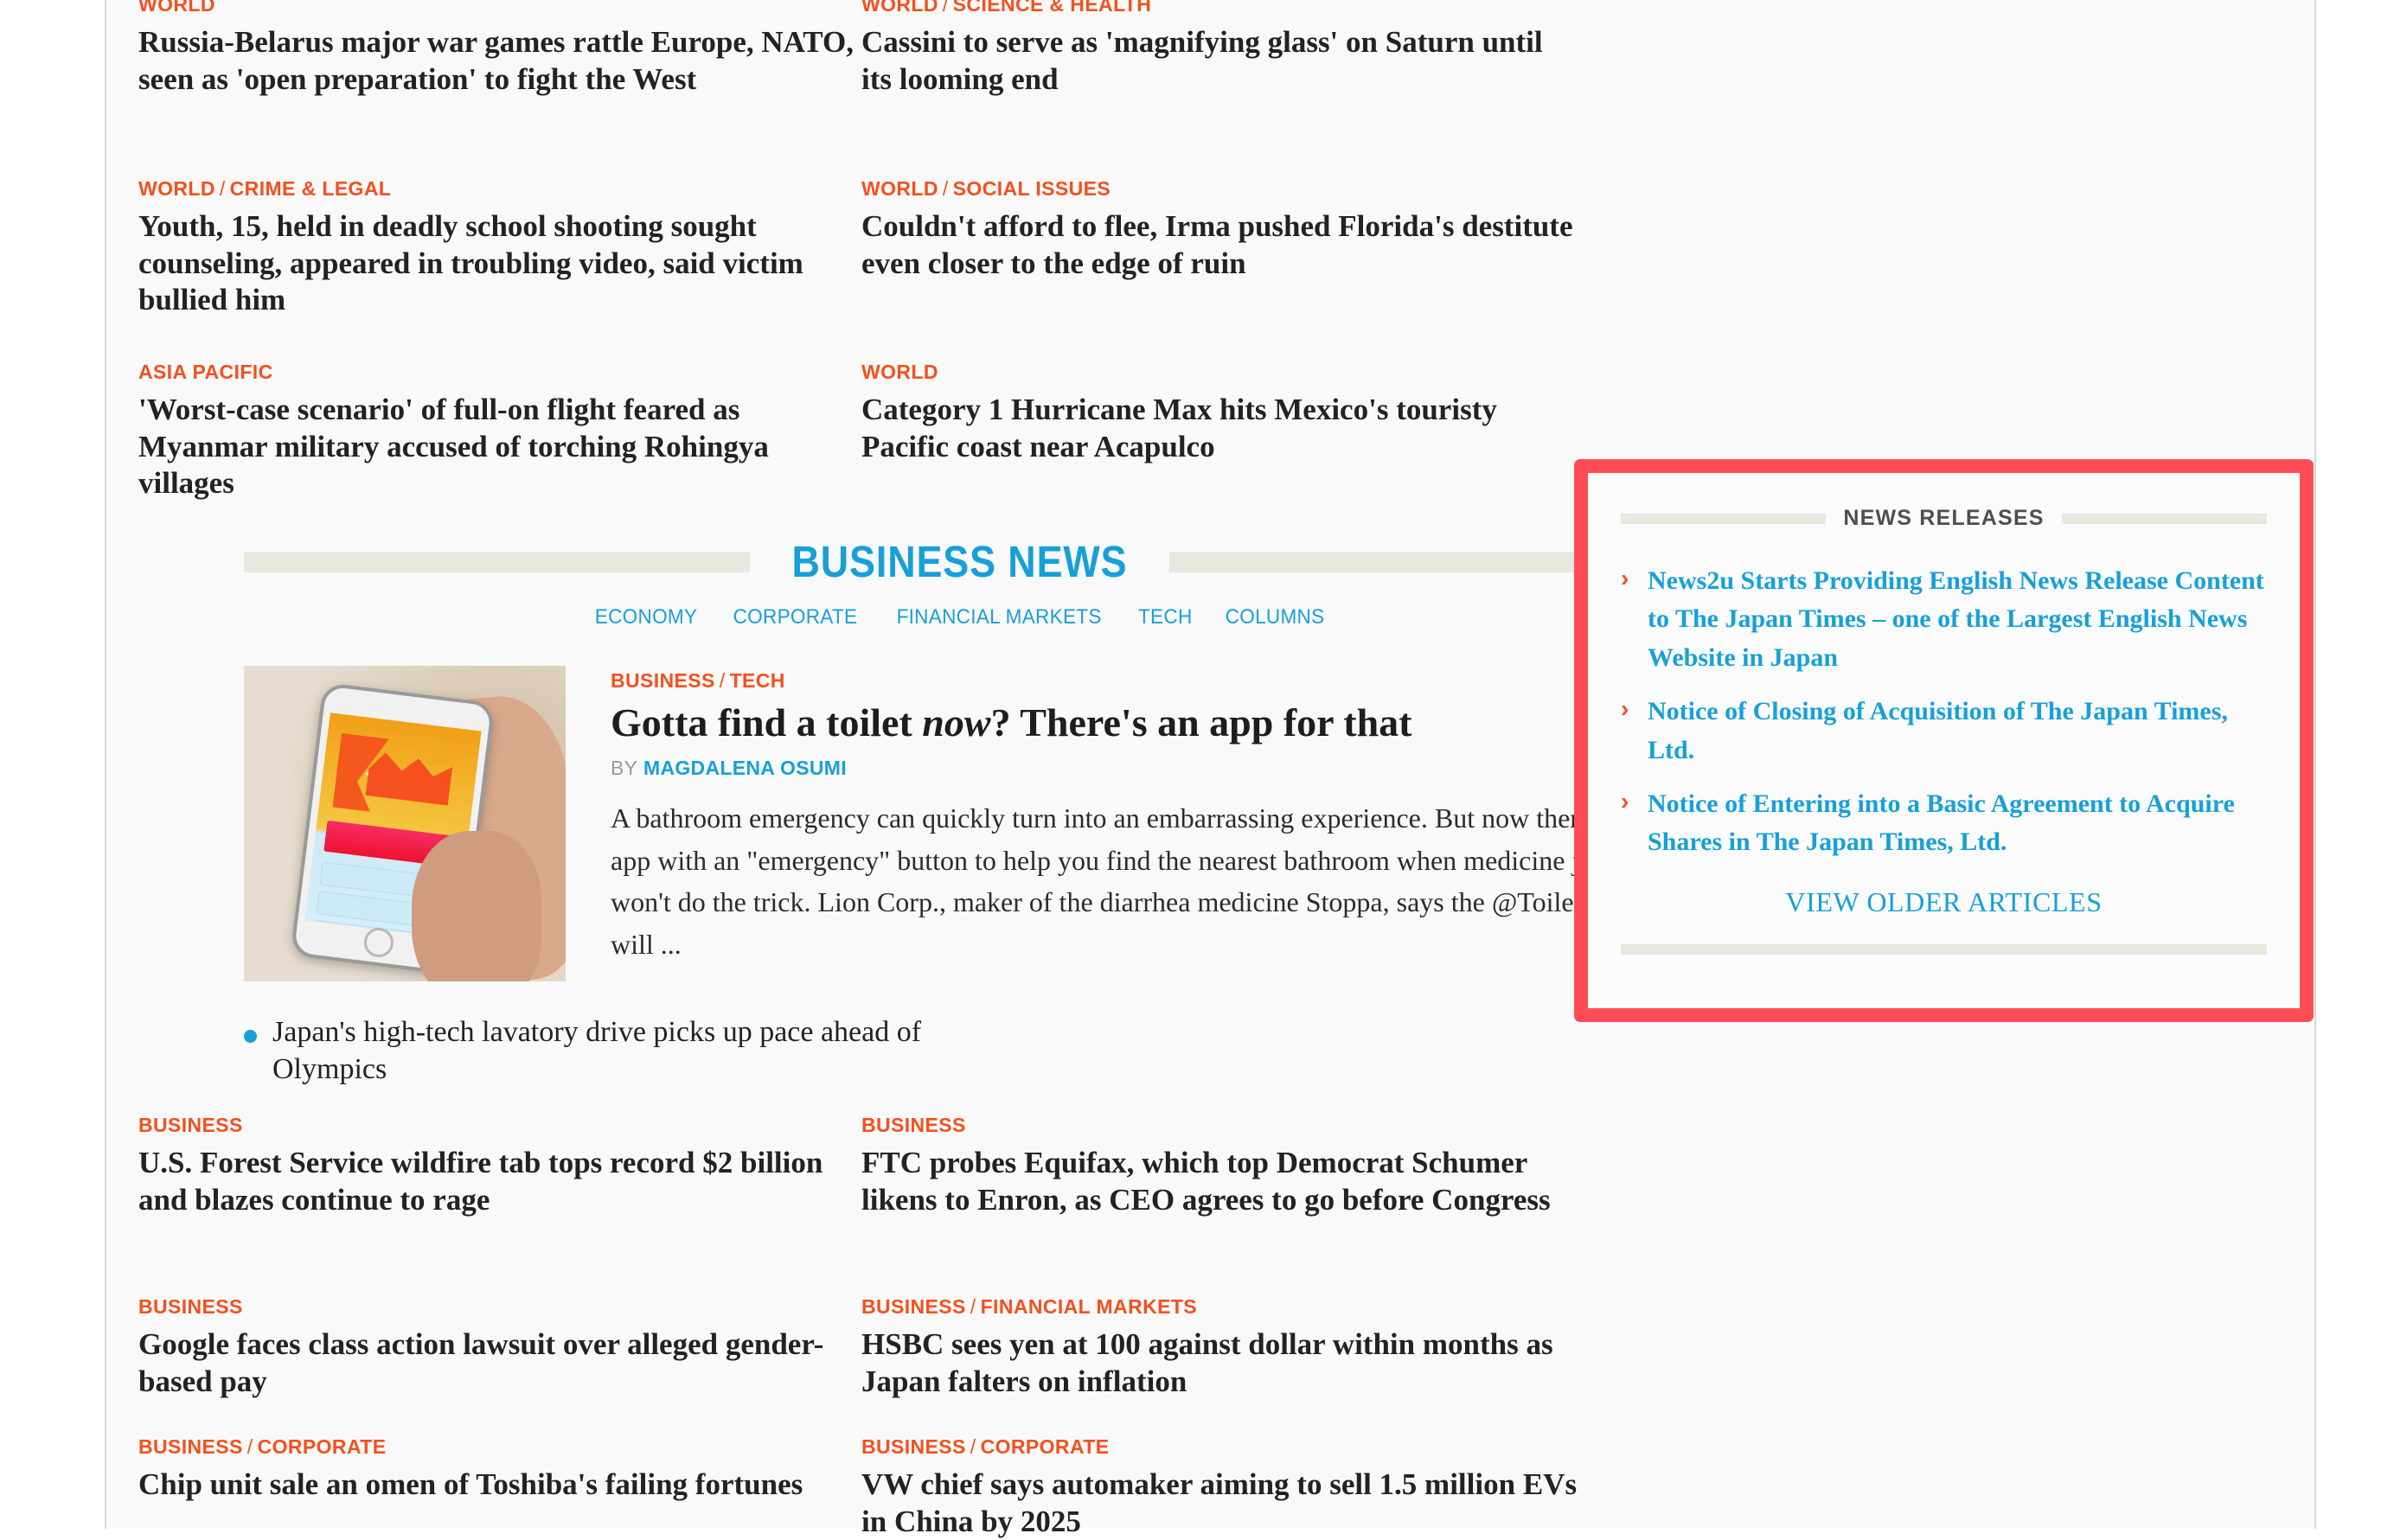  I want to click on kicker-subcategory: SCIENCE & HEALTH, so click(1052, 8).